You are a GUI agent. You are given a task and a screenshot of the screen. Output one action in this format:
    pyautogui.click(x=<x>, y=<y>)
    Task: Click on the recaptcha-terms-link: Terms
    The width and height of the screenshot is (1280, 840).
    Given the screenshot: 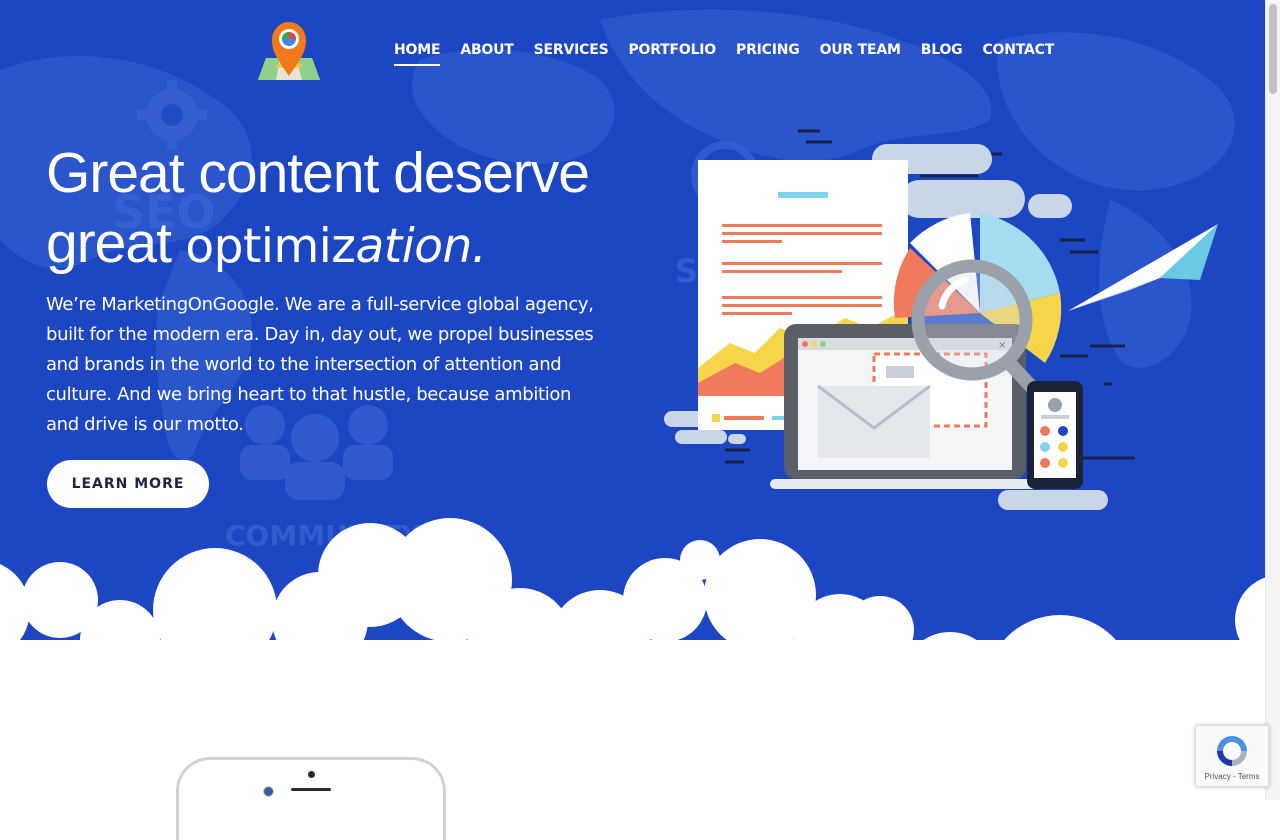 What is the action you would take?
    pyautogui.click(x=1249, y=776)
    